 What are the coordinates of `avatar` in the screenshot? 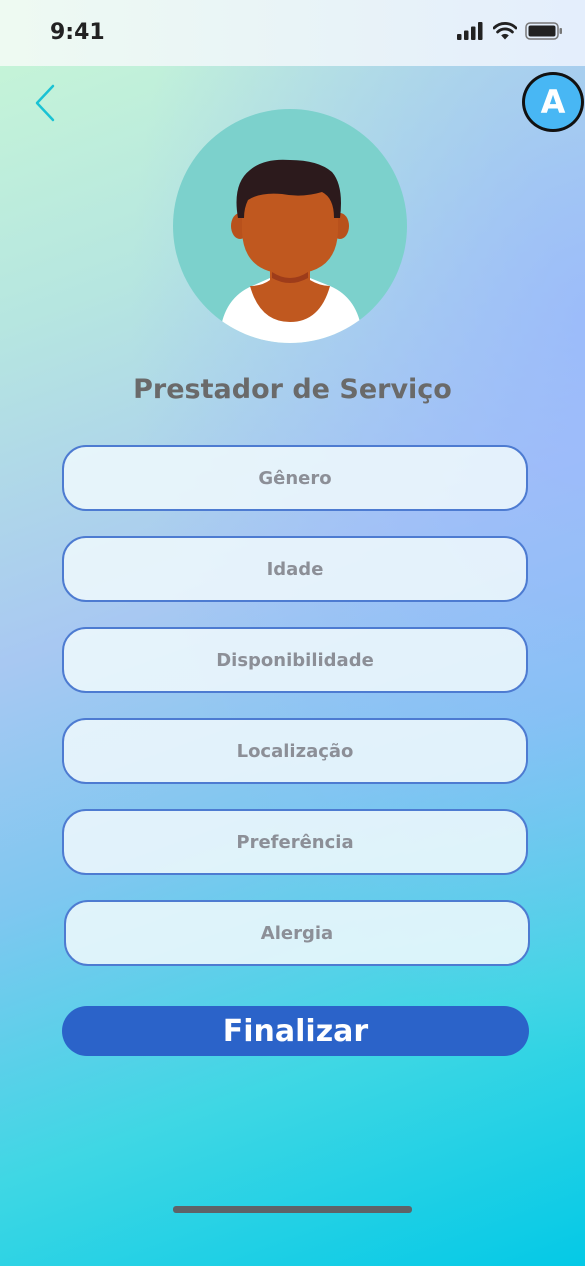 It's located at (290, 226).